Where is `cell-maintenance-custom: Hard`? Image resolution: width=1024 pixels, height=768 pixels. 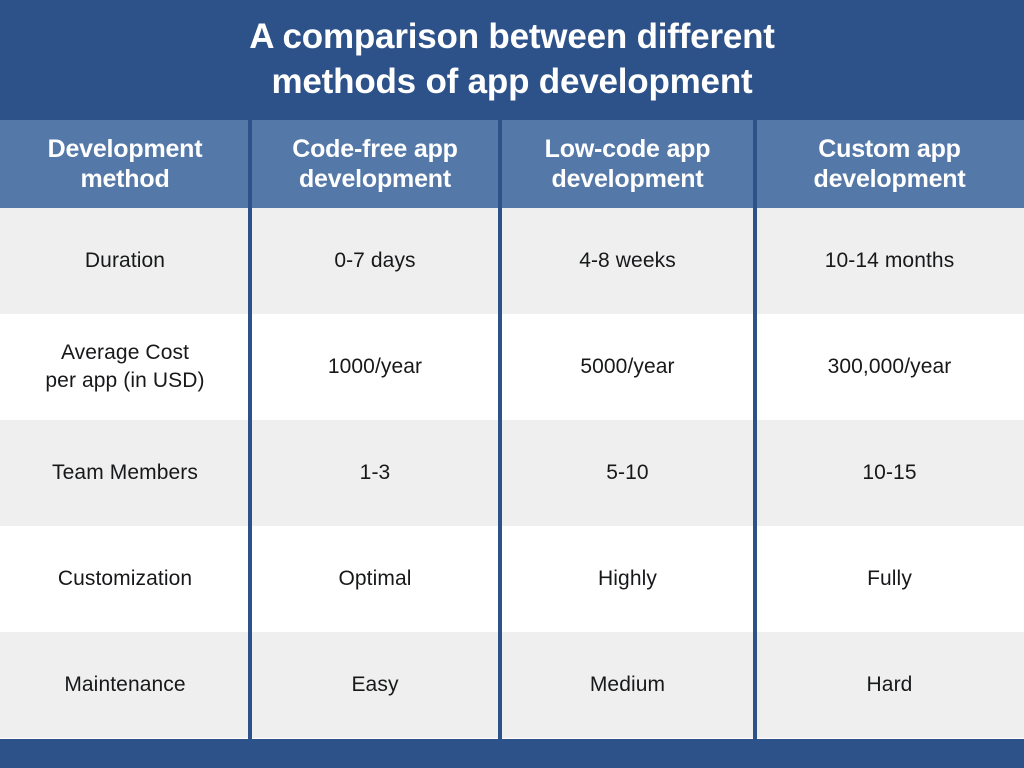
cell-maintenance-custom: Hard is located at coordinates (889, 685).